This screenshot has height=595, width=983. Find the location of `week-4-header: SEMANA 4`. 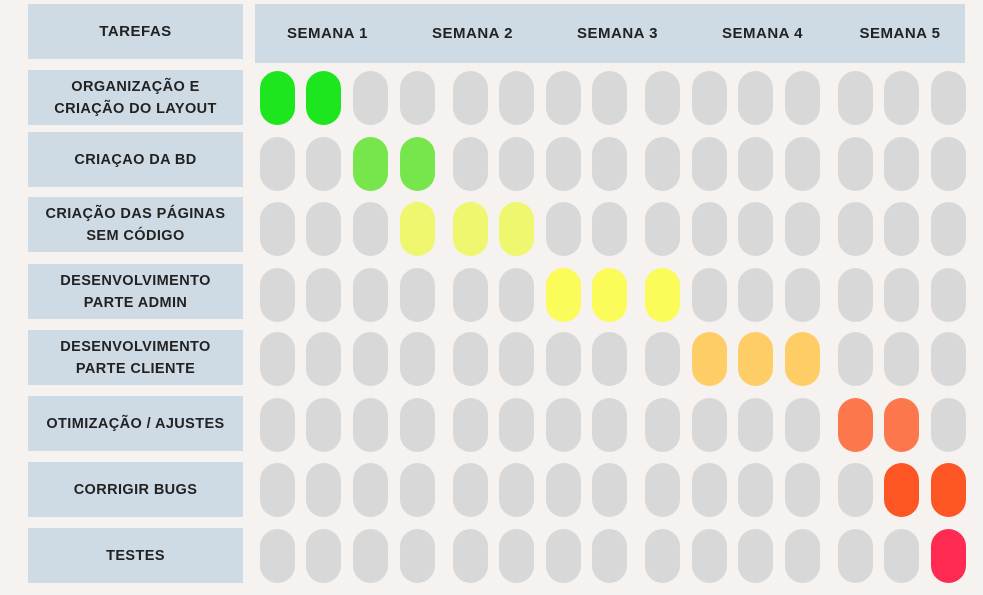

week-4-header: SEMANA 4 is located at coordinates (762, 33).